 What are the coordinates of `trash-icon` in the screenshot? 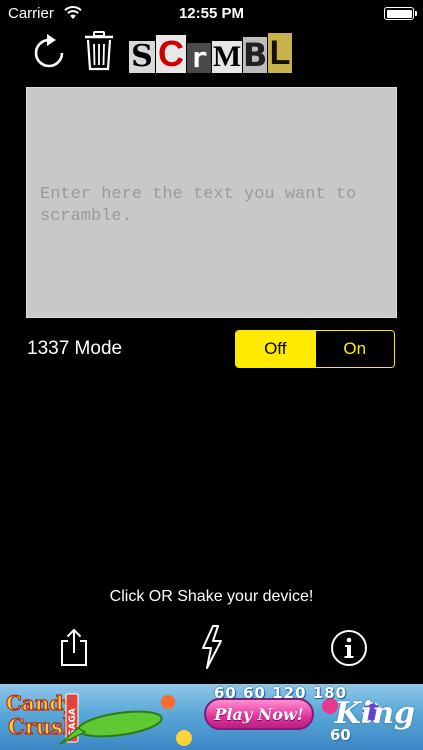 It's located at (99, 51).